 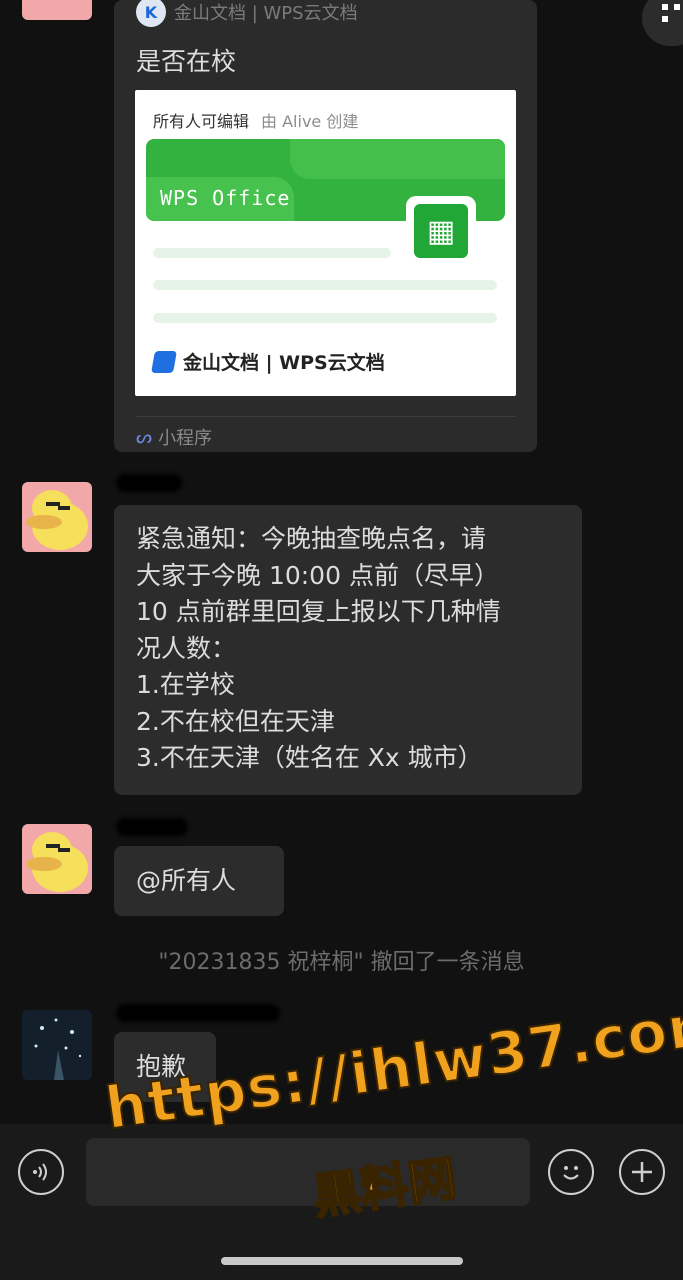 I want to click on spreadsheet-icon: ▦, so click(x=441, y=228).